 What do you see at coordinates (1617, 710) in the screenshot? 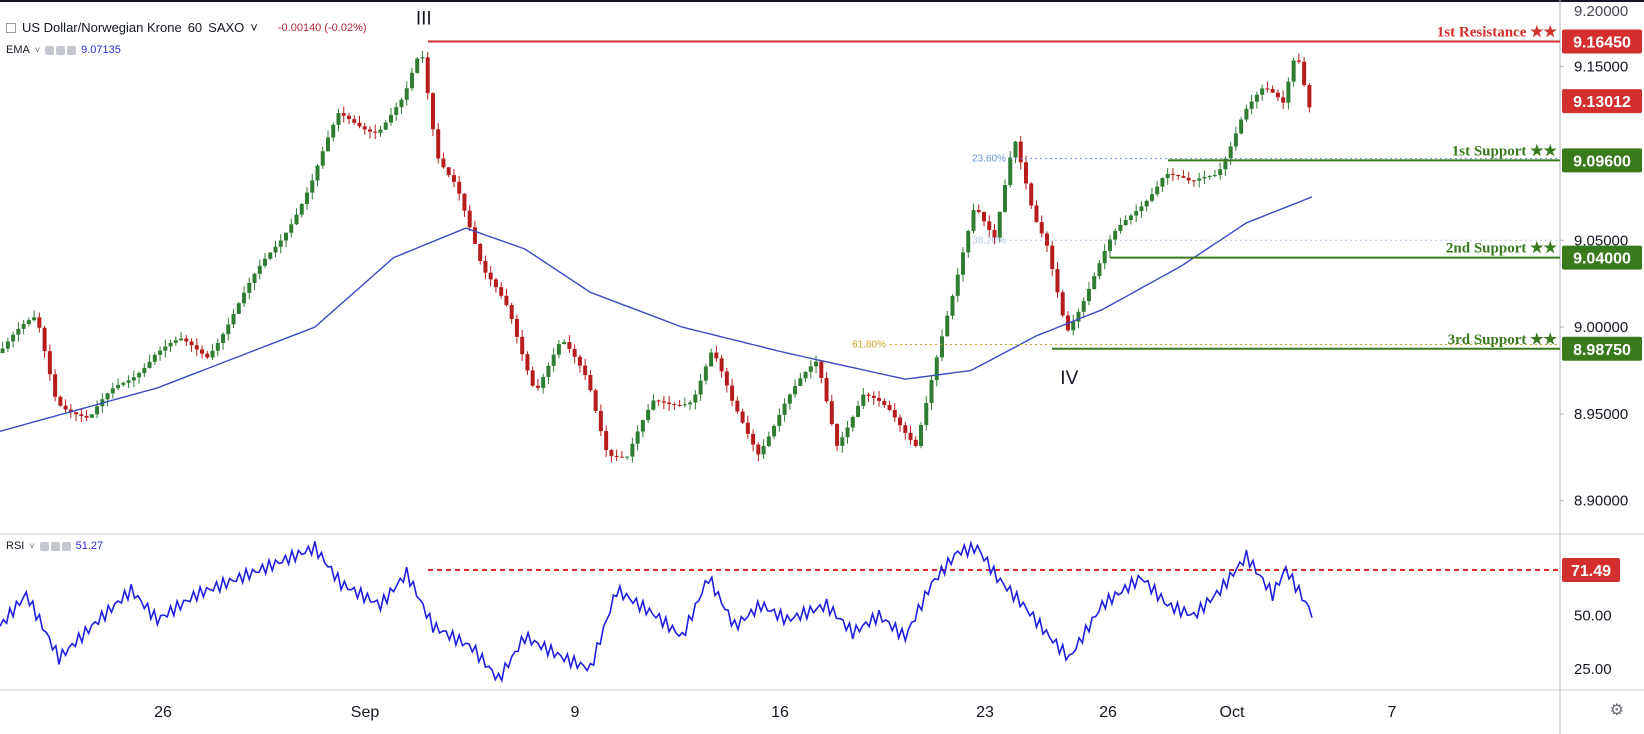
I see `gear-icon: ⚙` at bounding box center [1617, 710].